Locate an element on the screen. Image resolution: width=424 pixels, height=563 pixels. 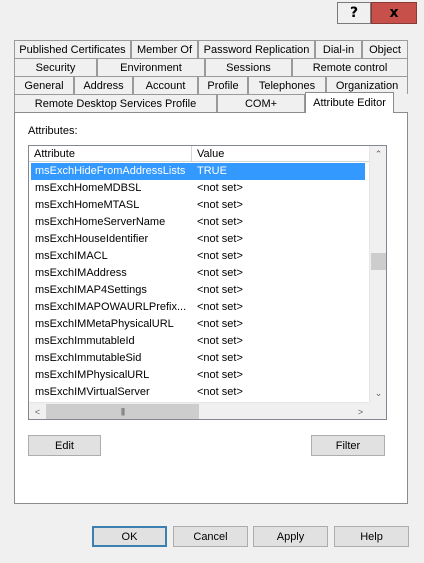
list-item: msExchIMVirtualServer <not set> is located at coordinates (198, 392).